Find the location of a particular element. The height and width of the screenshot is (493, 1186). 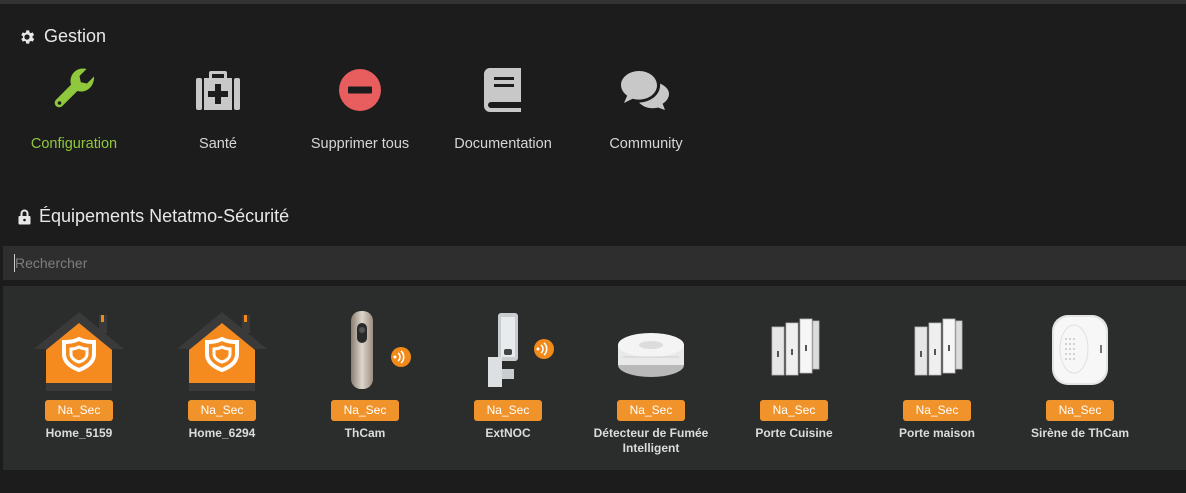

comments-icon is located at coordinates (646, 90).